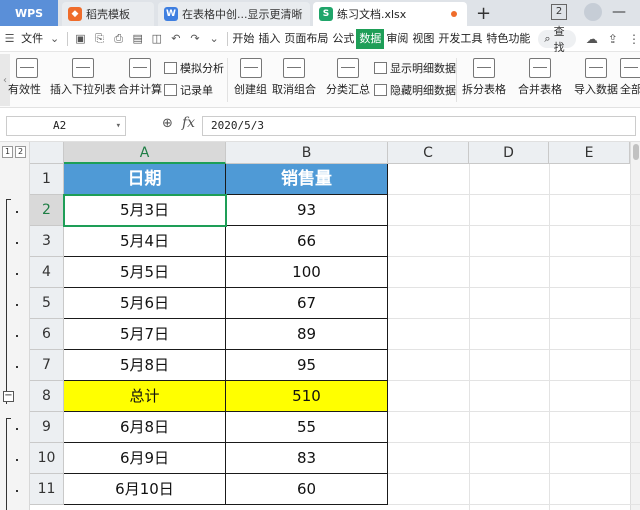 This screenshot has width=640, height=510. Describe the element at coordinates (613, 39) in the screenshot. I see `share-icon: ⇪` at that location.